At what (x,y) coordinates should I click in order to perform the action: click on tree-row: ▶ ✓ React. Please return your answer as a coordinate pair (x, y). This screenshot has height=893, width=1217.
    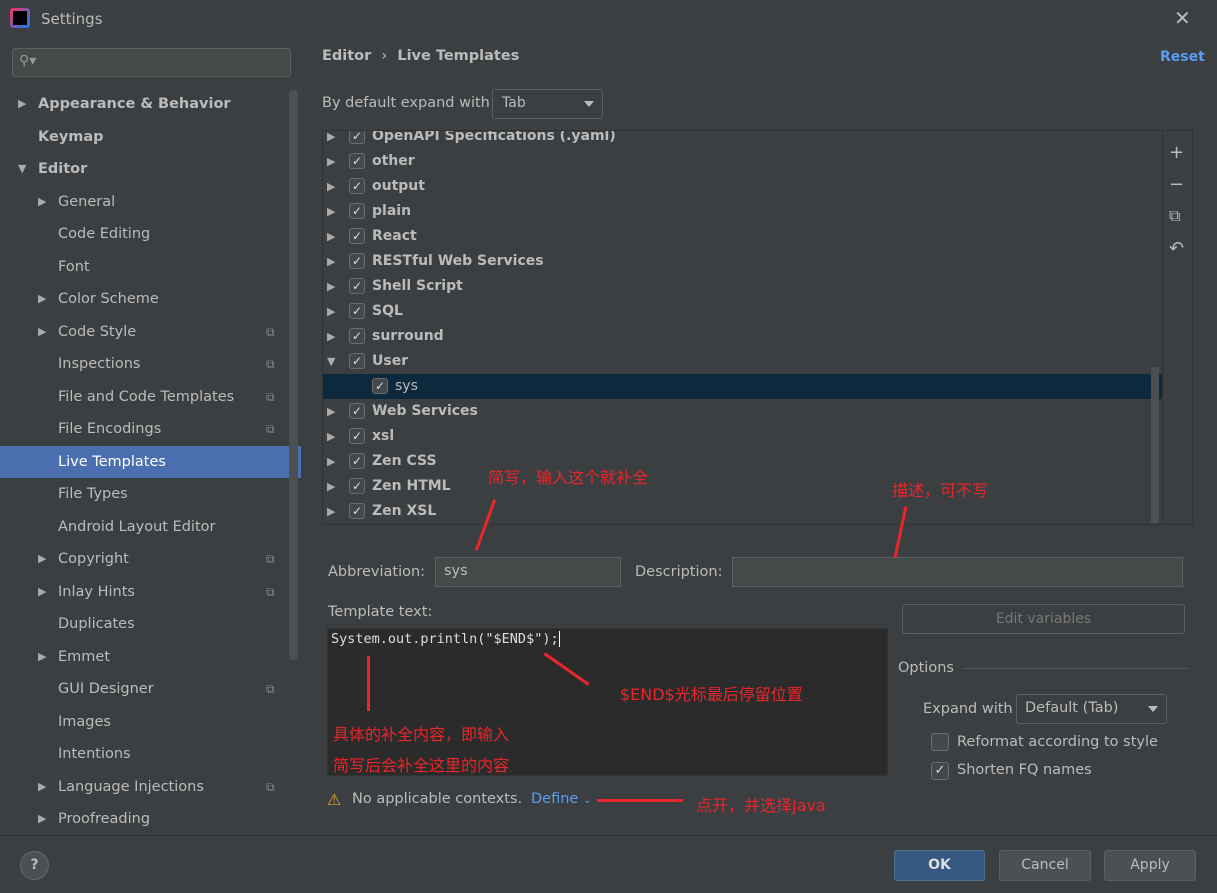
    Looking at the image, I should click on (742, 236).